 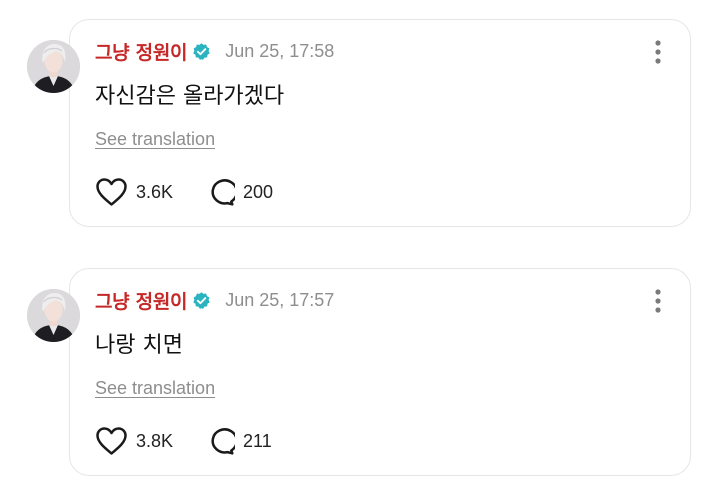 I want to click on reply-button: 211, so click(x=238, y=441).